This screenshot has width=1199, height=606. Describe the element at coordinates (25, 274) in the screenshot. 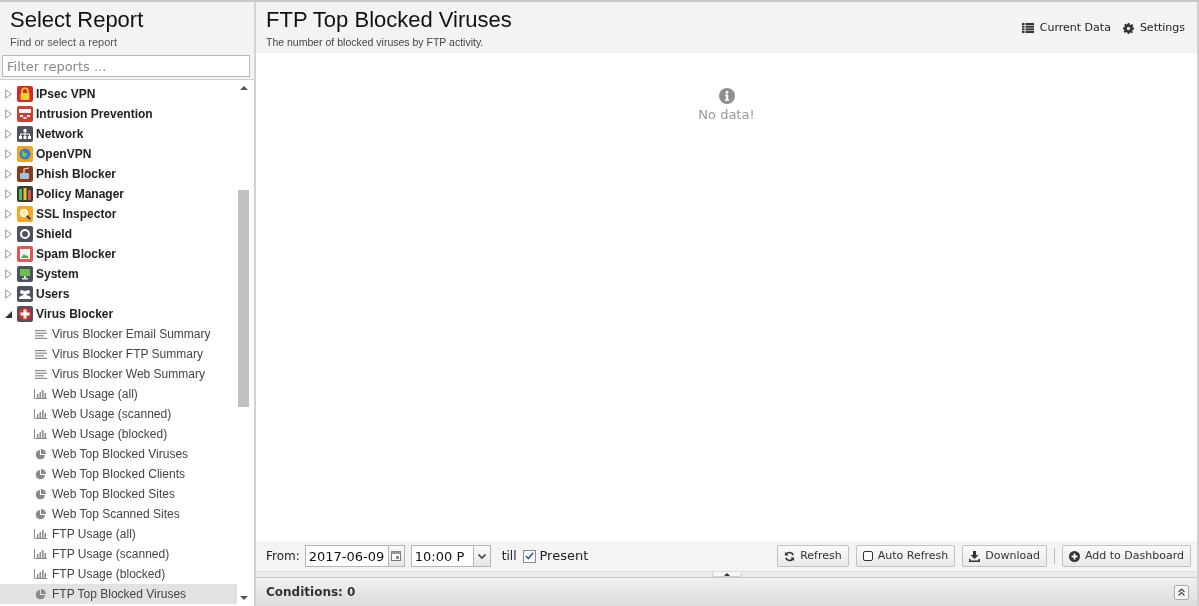

I see `monitor-icon` at that location.